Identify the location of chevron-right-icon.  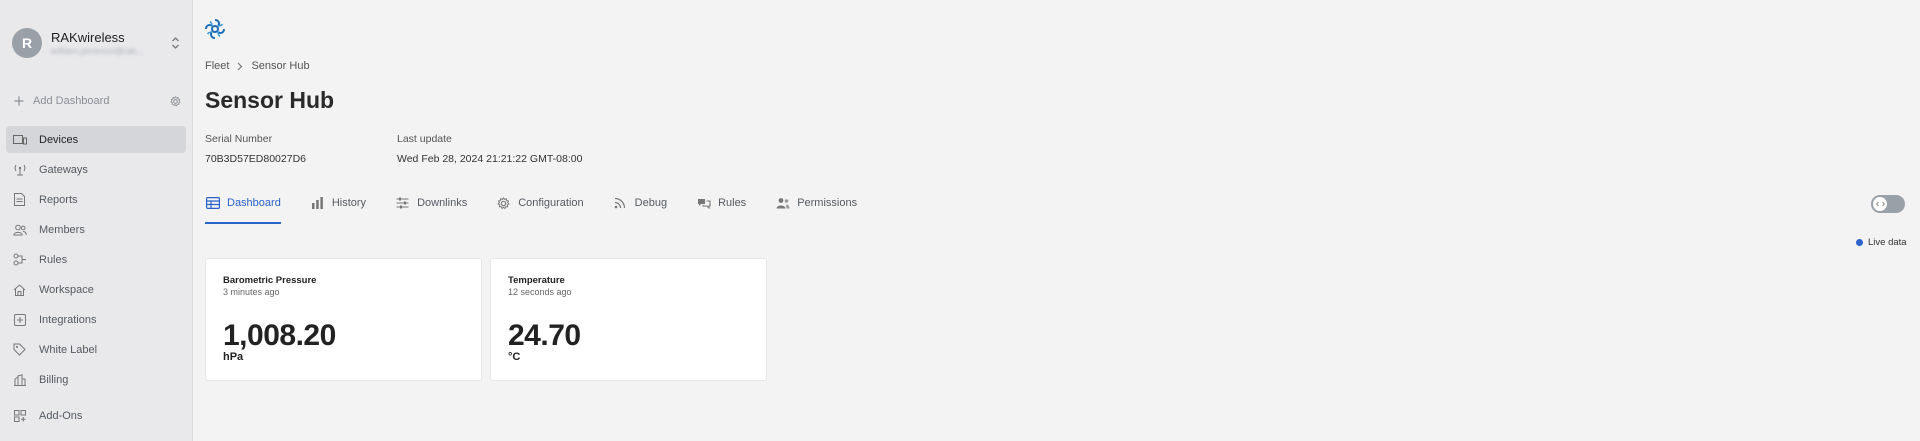
(240, 66).